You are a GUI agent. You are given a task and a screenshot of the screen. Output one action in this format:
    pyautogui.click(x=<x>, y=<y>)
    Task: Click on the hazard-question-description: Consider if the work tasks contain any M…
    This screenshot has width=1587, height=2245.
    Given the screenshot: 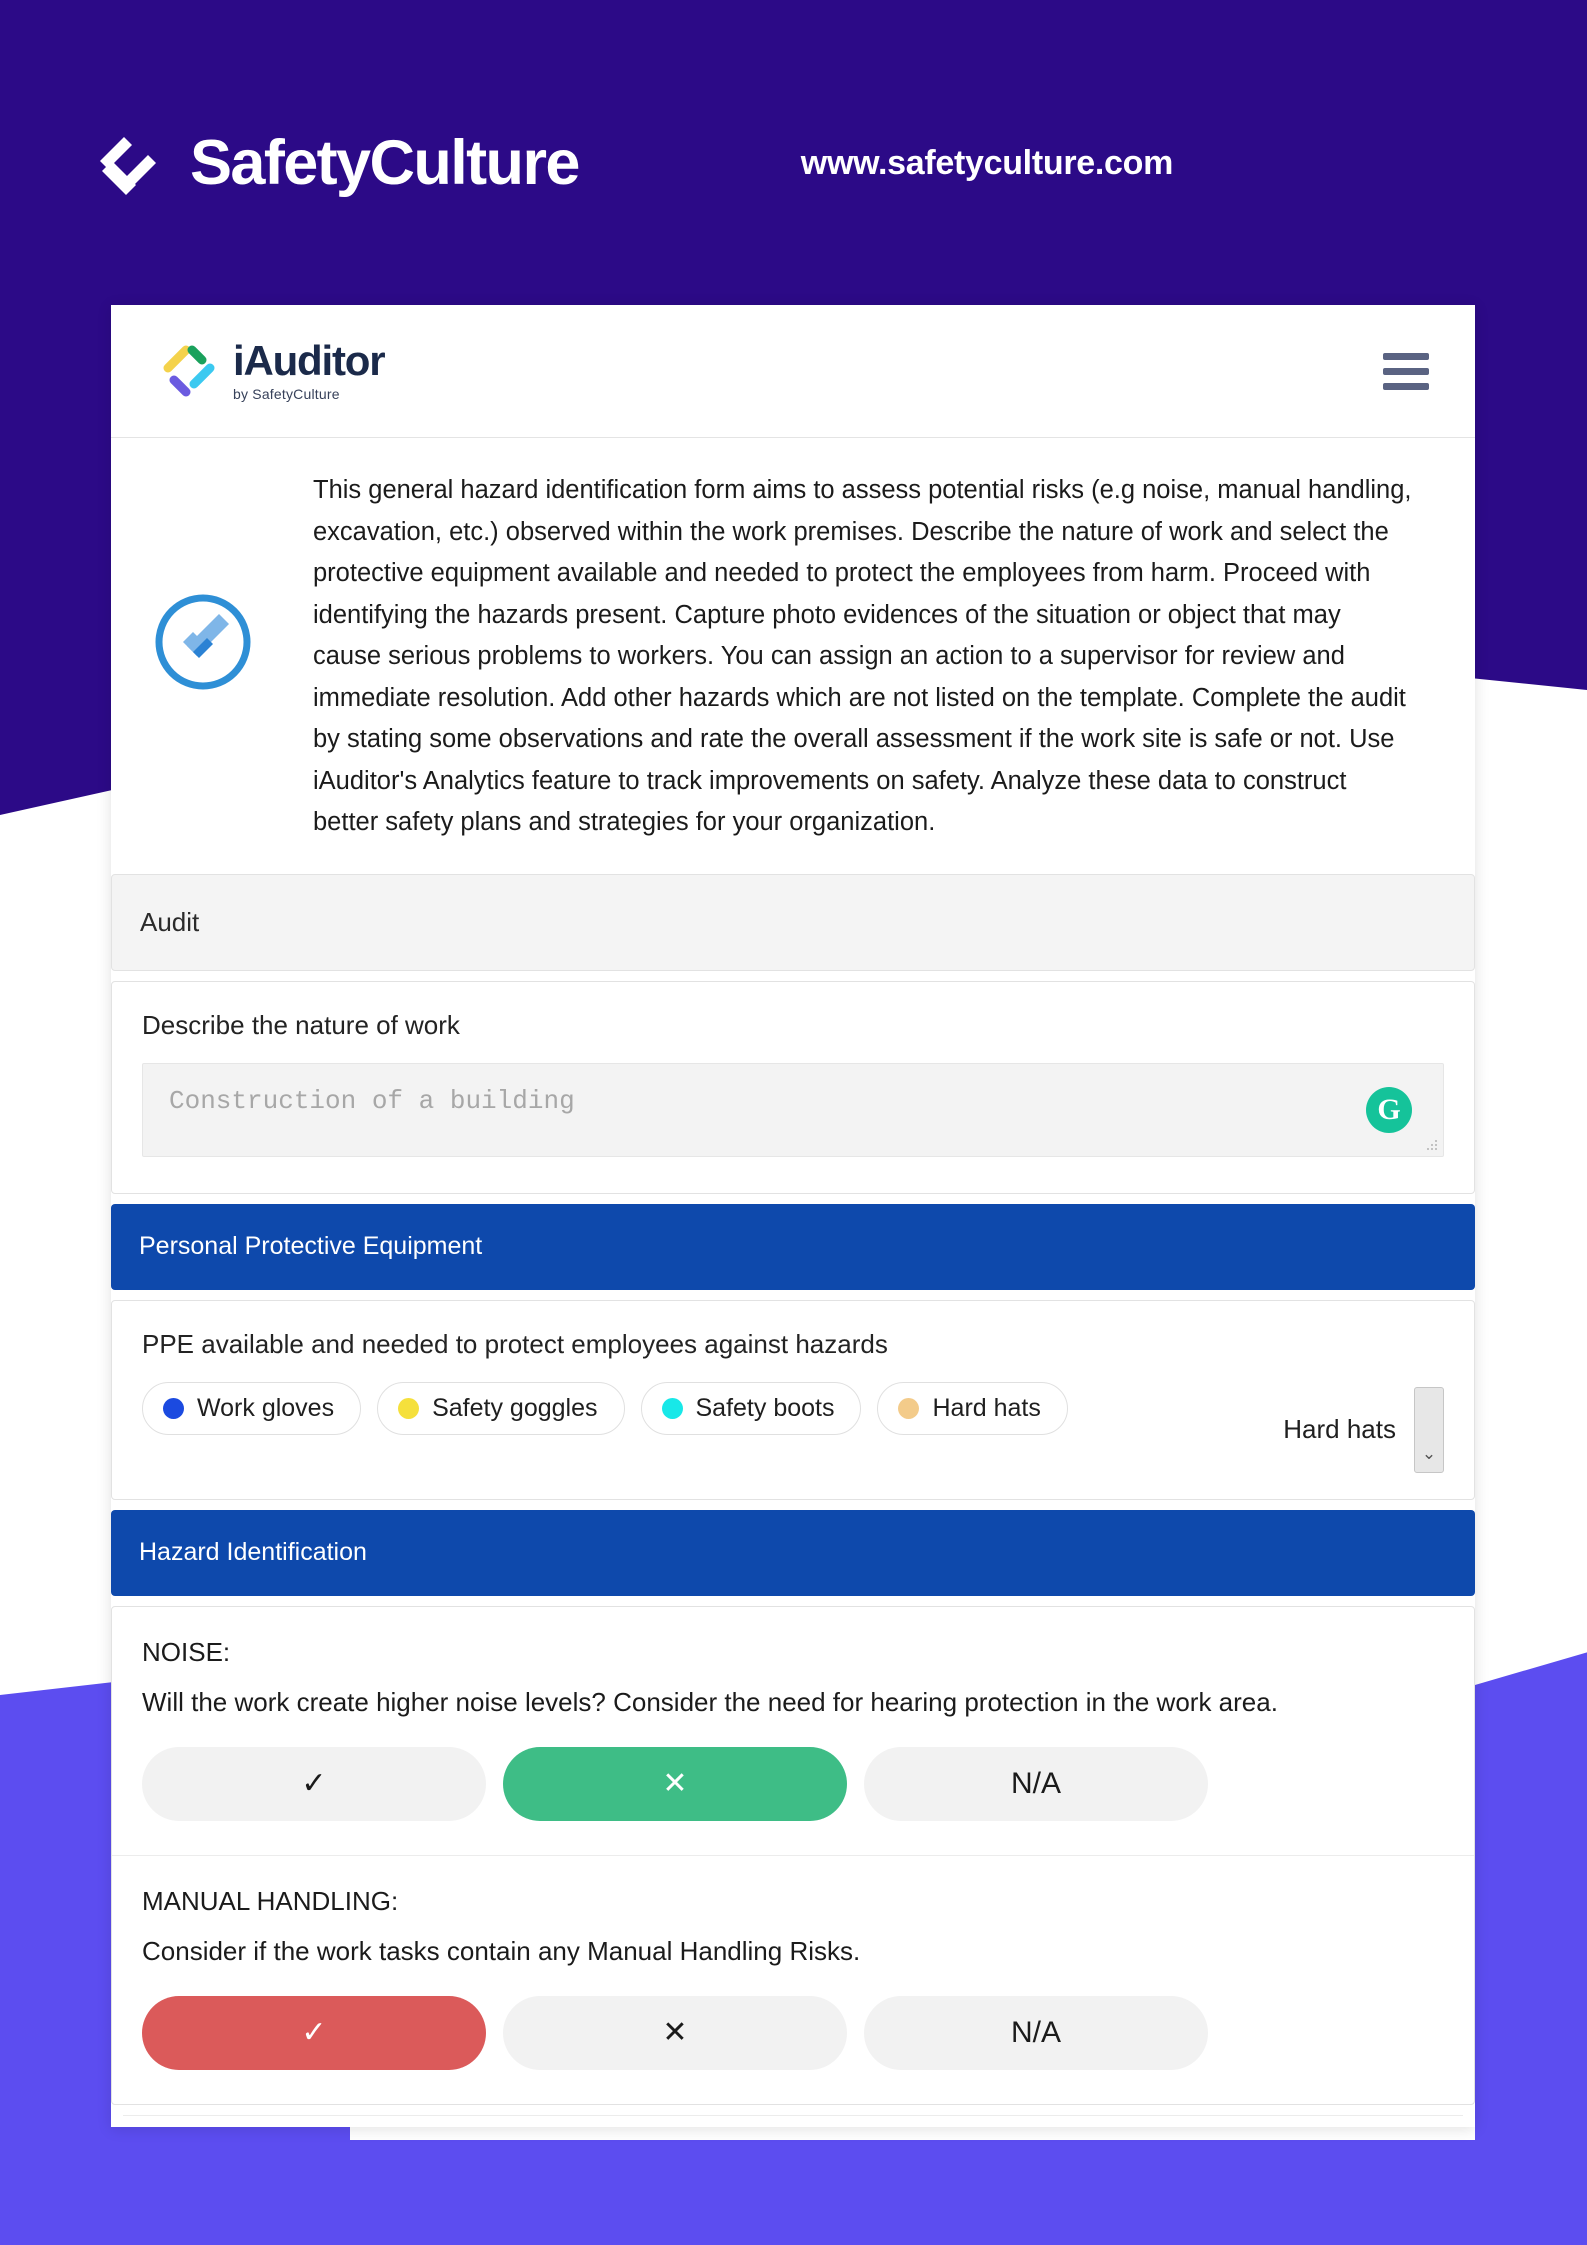 What is the action you would take?
    pyautogui.click(x=501, y=1950)
    